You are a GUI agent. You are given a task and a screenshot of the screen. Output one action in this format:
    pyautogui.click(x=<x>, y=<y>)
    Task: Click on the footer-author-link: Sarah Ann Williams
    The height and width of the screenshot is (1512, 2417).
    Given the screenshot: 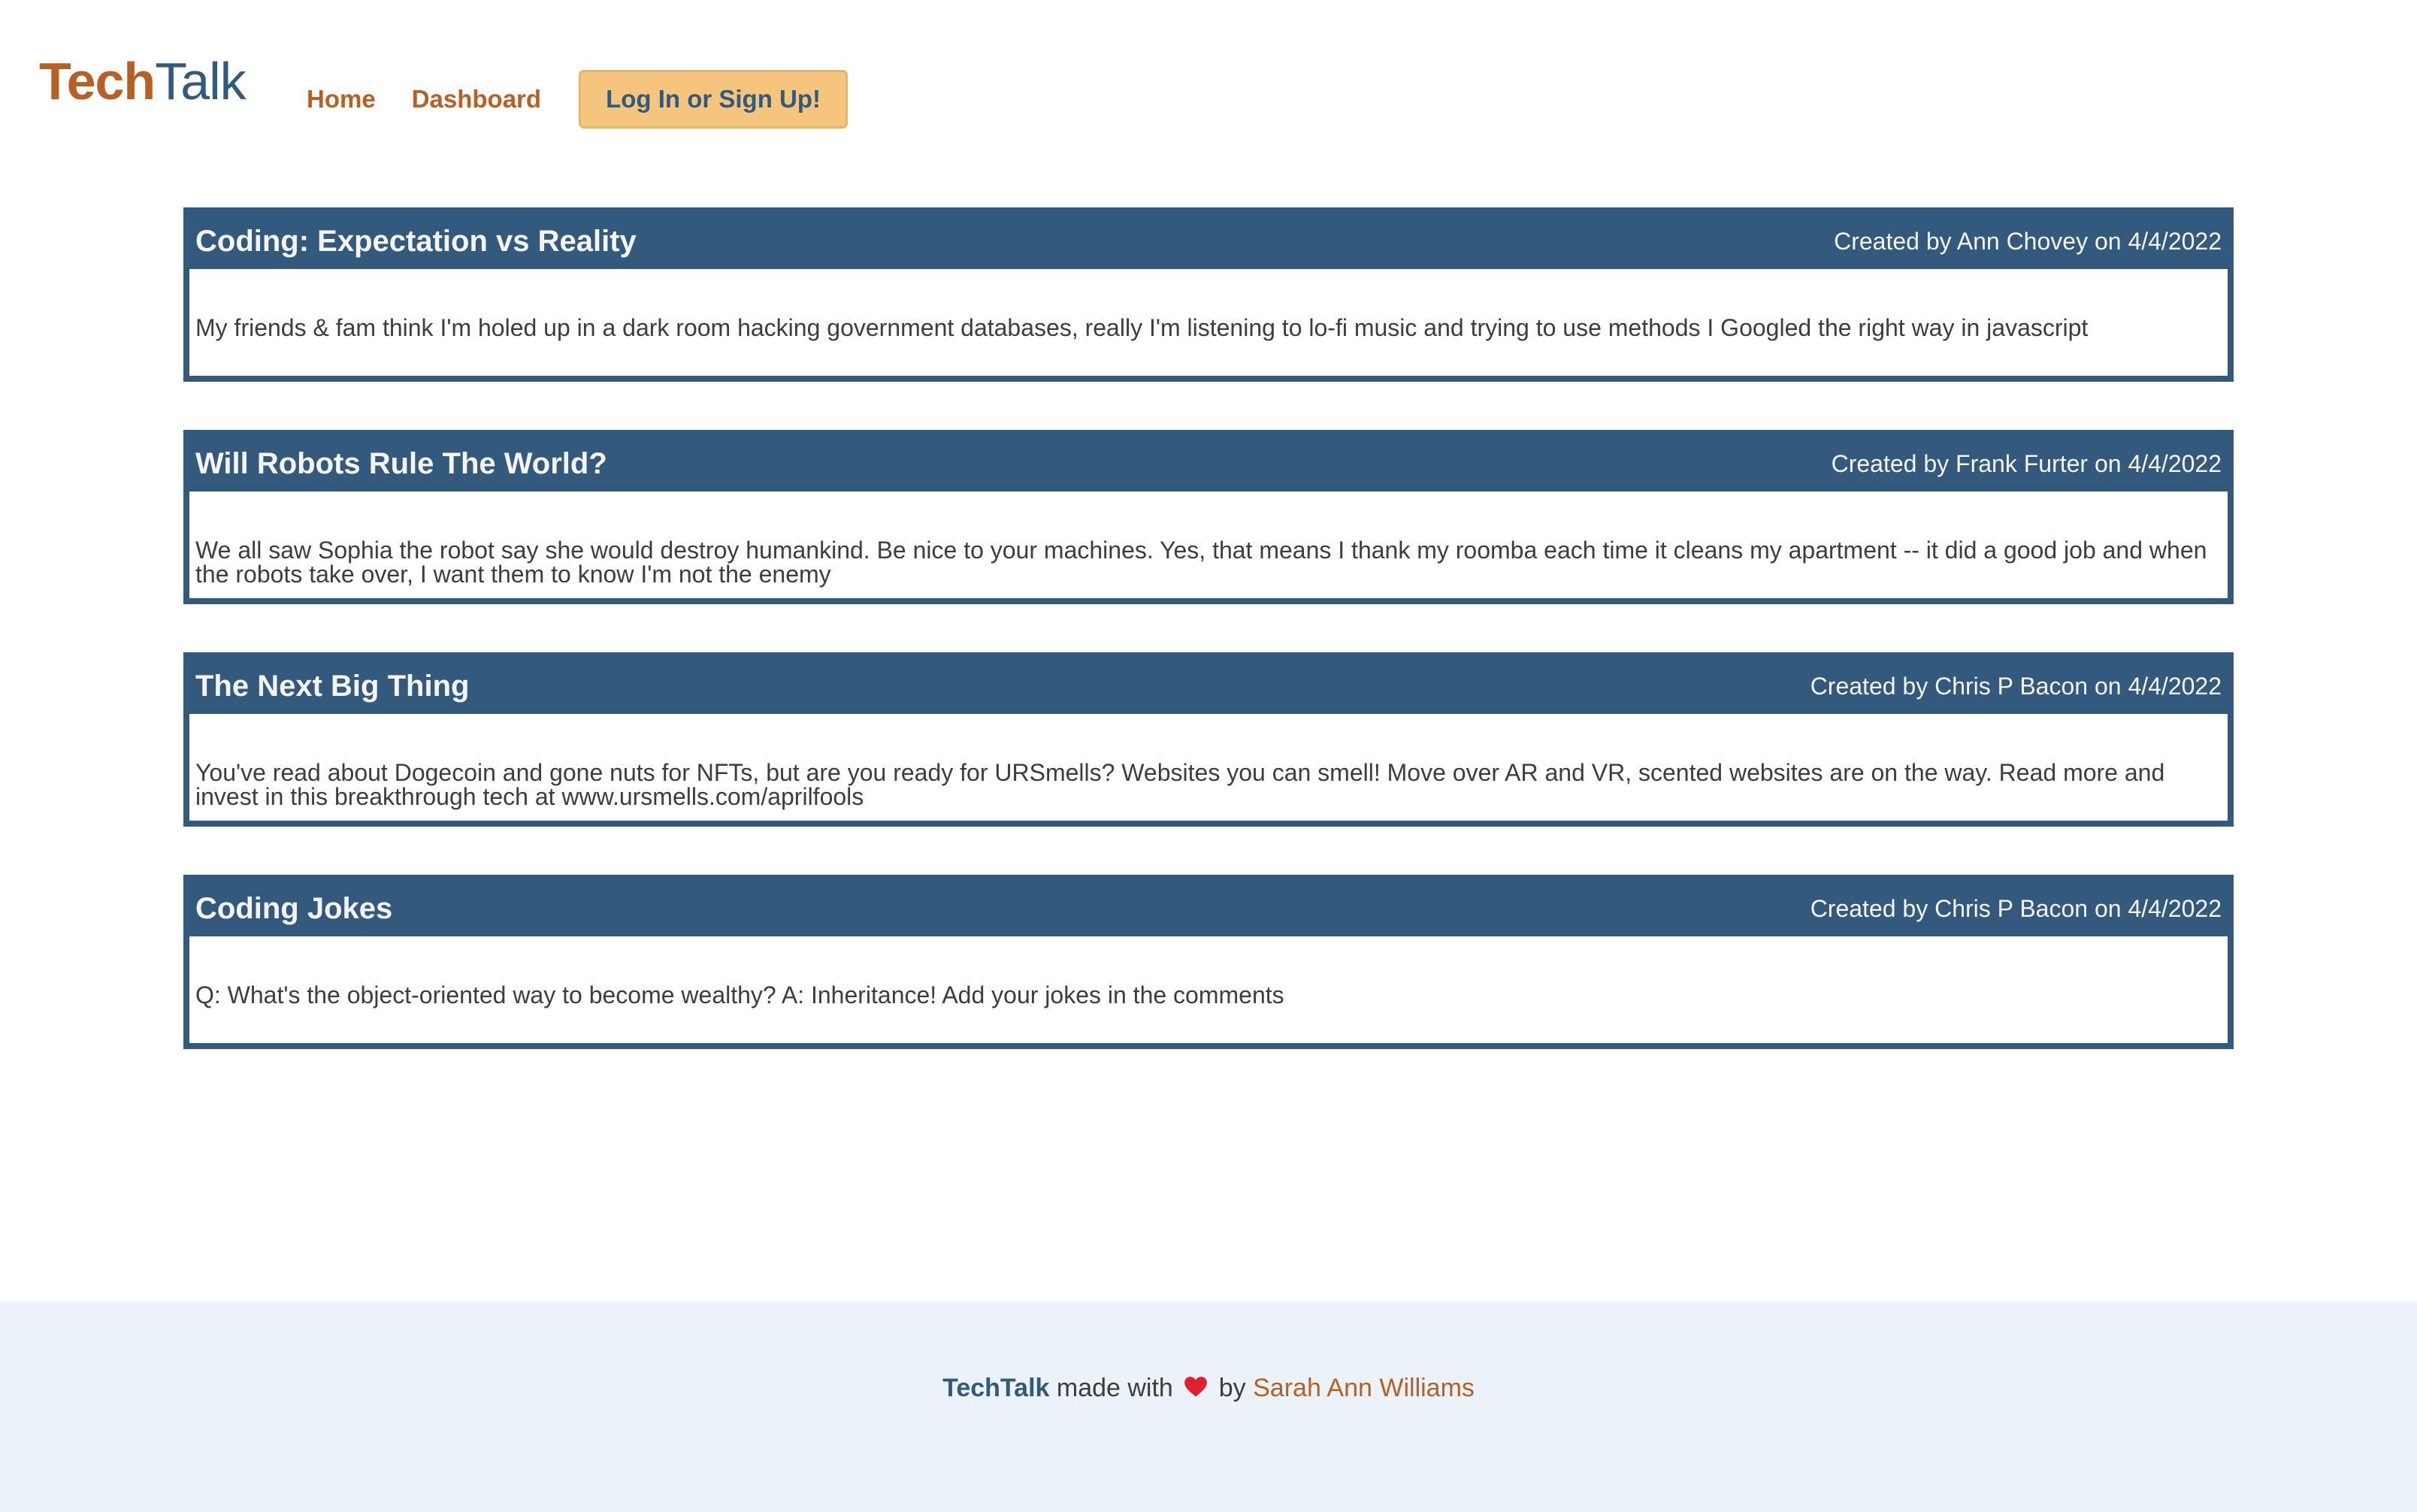 What is the action you would take?
    pyautogui.click(x=1364, y=1388)
    